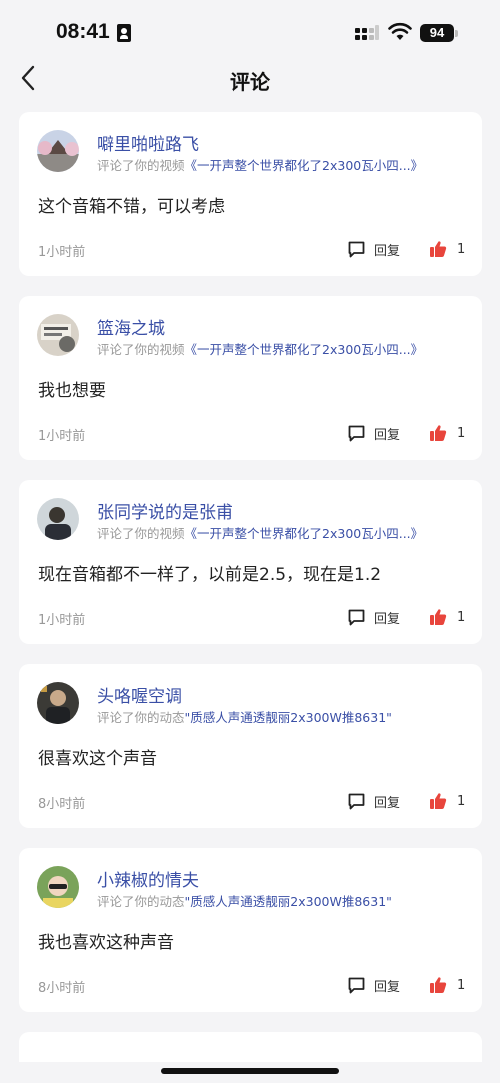  I want to click on comment-text: 这个音箱不错，可以考虑, so click(131, 207).